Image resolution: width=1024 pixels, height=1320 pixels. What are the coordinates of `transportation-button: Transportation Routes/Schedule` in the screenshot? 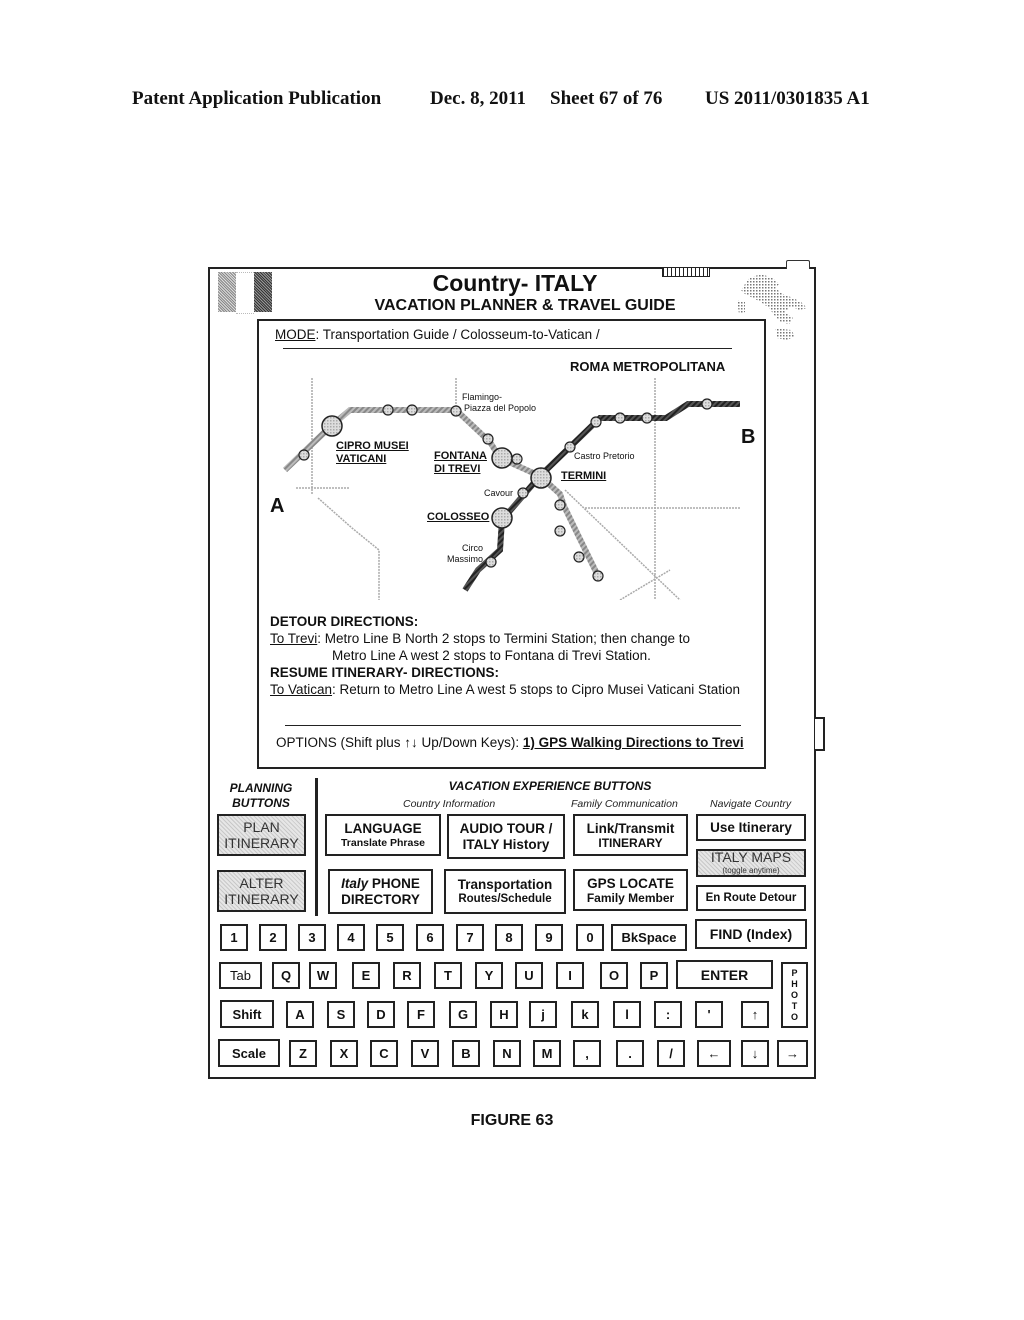 It's located at (505, 891).